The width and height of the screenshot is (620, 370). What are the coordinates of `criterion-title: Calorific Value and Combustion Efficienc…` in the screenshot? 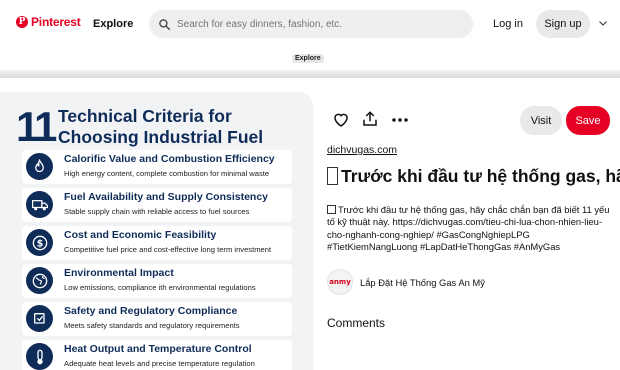 It's located at (169, 159).